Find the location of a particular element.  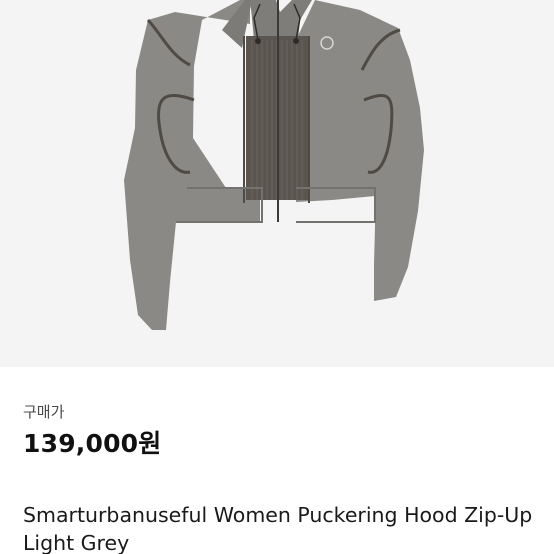

price-section: 구매가 139,000원 is located at coordinates (283, 431).